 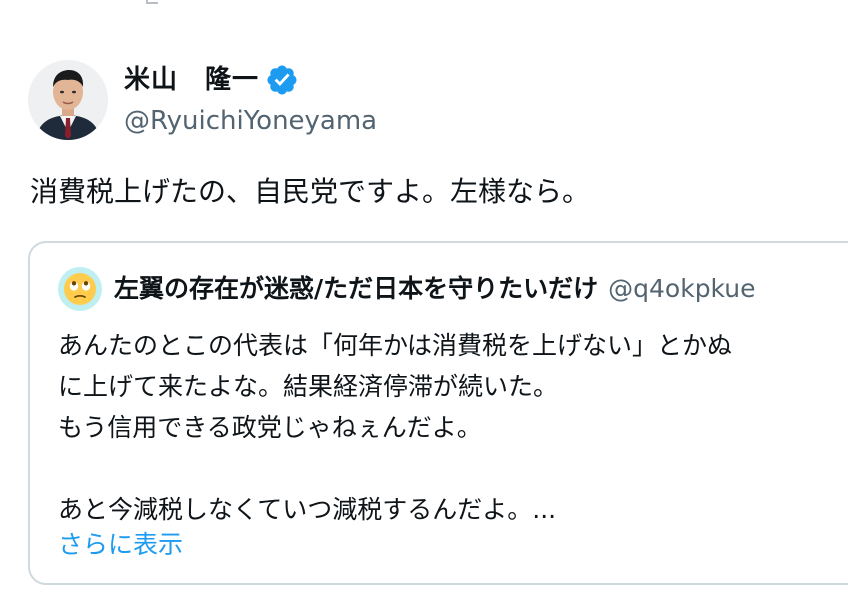 I want to click on face-with-rolling-eyes-emoji-icon, so click(x=80, y=289).